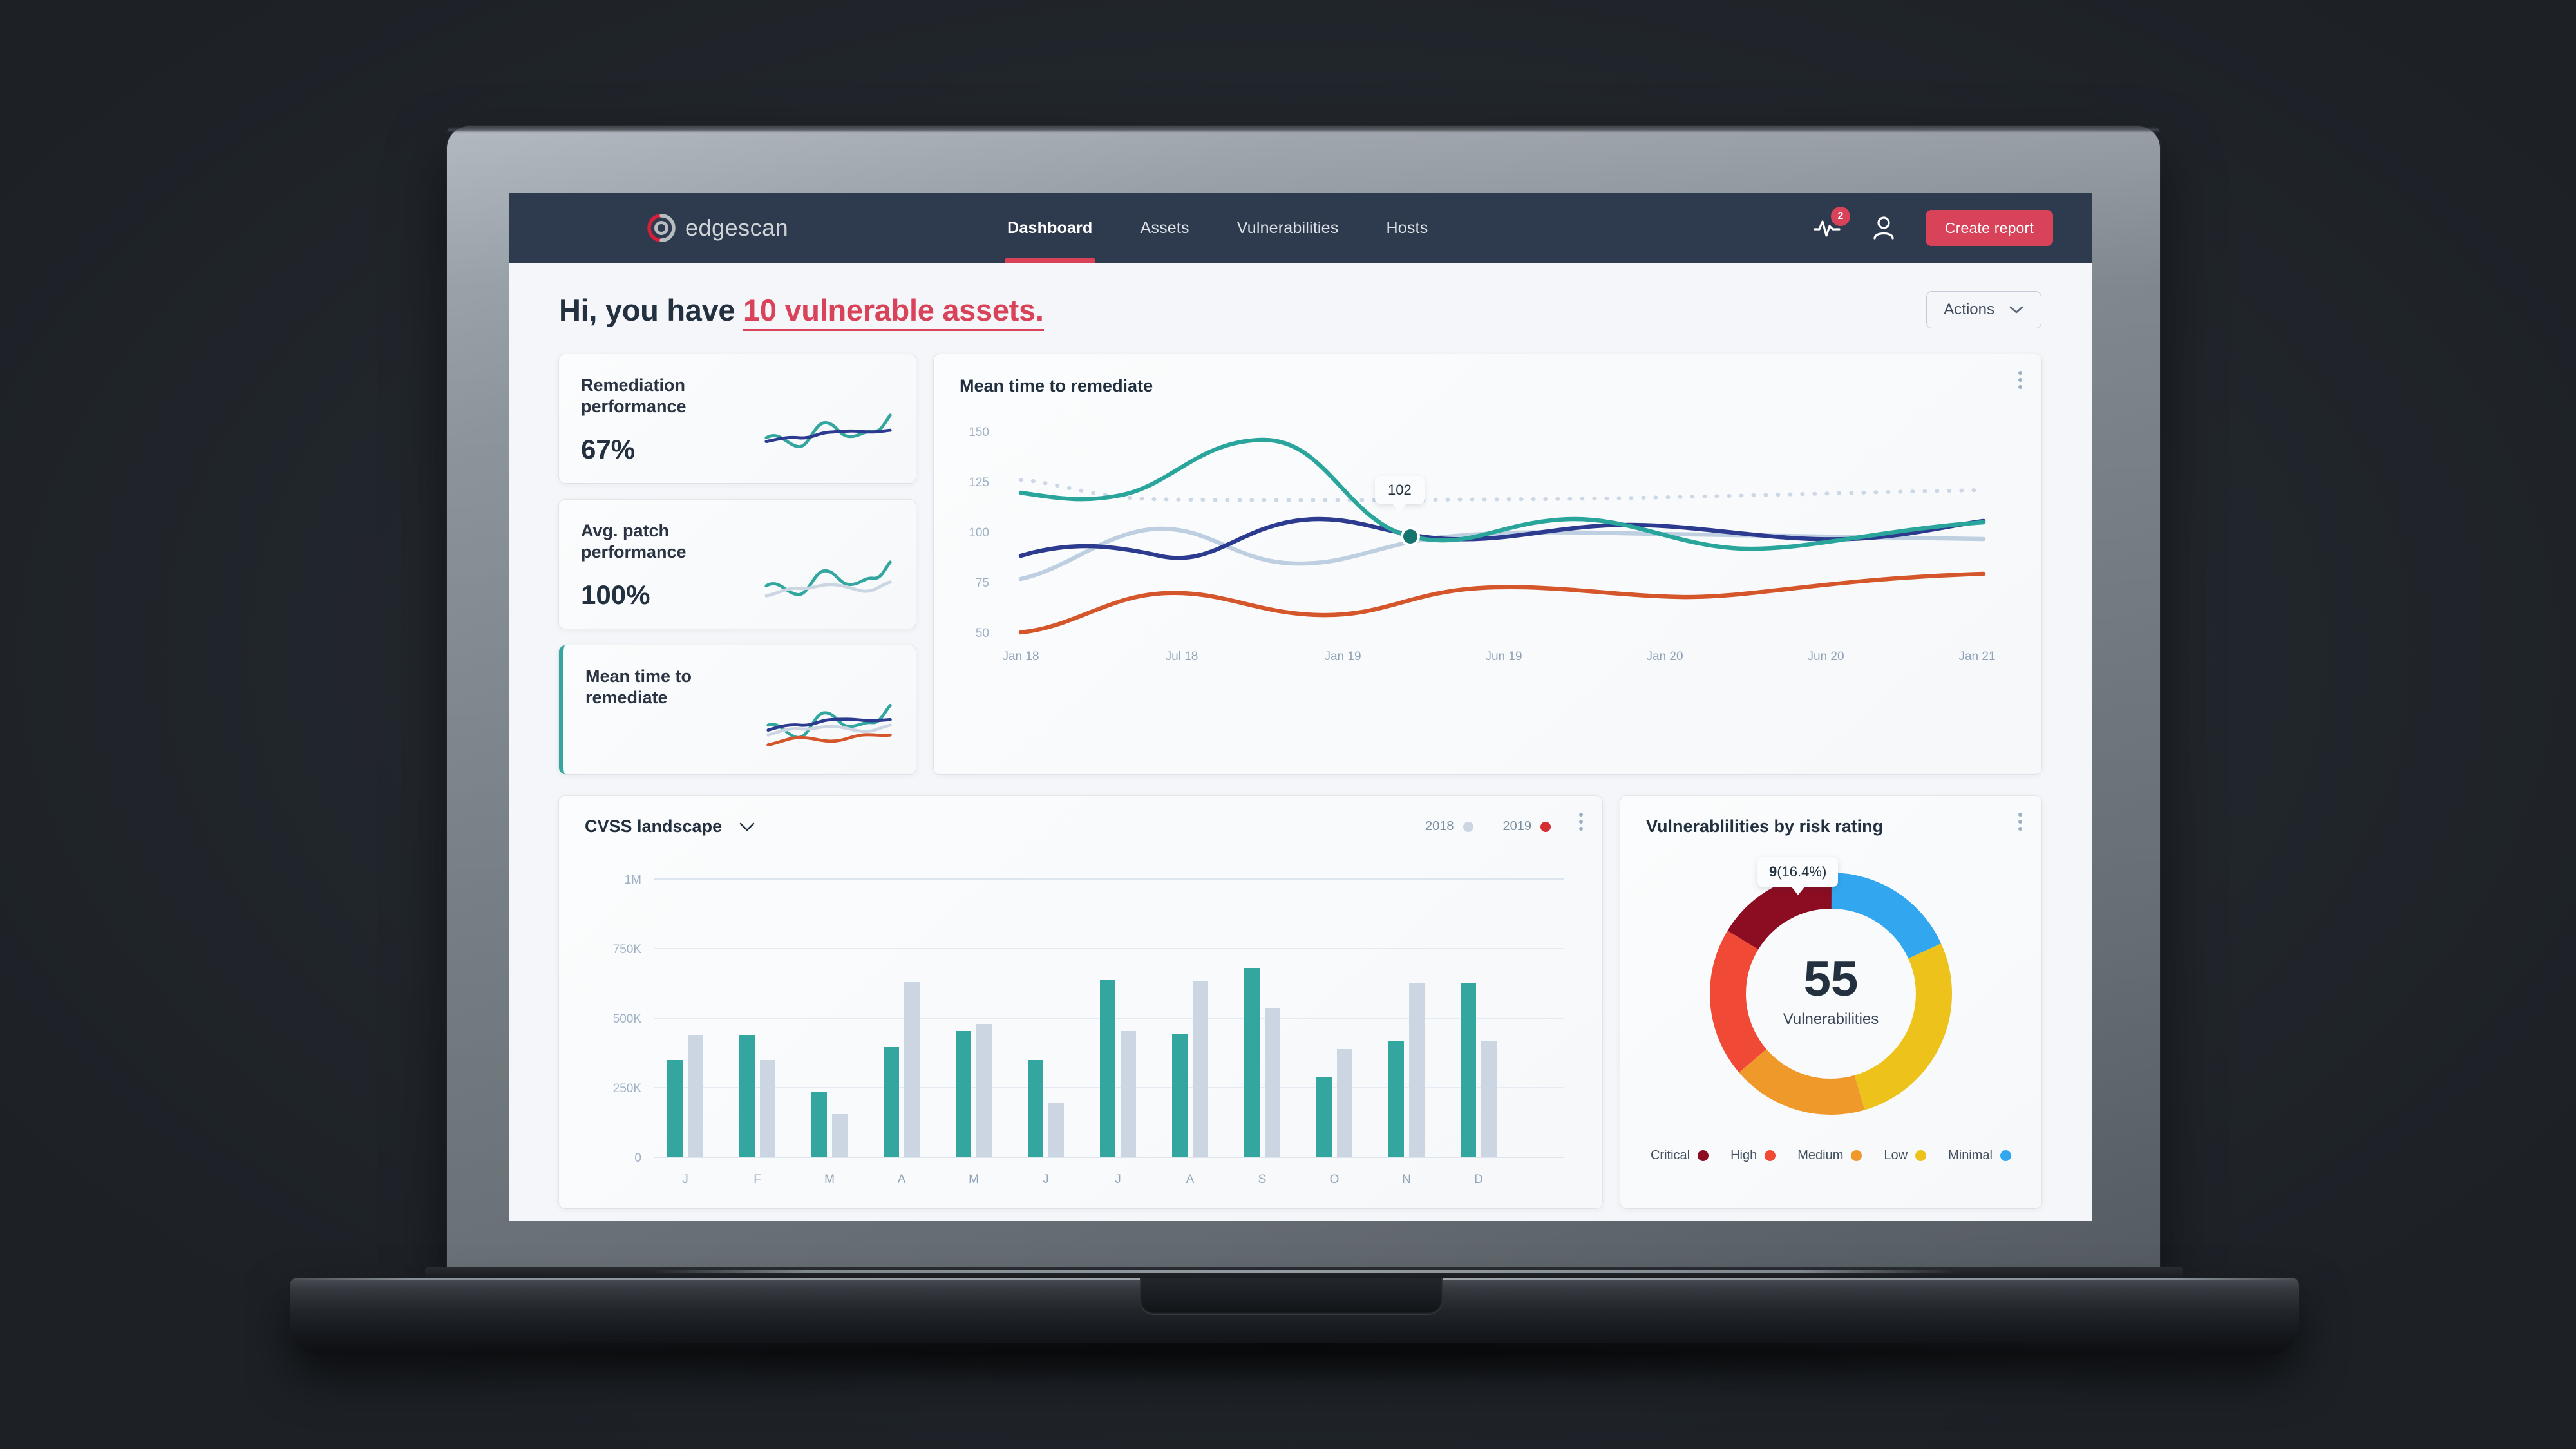 Image resolution: width=2576 pixels, height=1449 pixels. Describe the element at coordinates (1831, 991) in the screenshot. I see `donut-center: 55 Vulnerabilities` at that location.